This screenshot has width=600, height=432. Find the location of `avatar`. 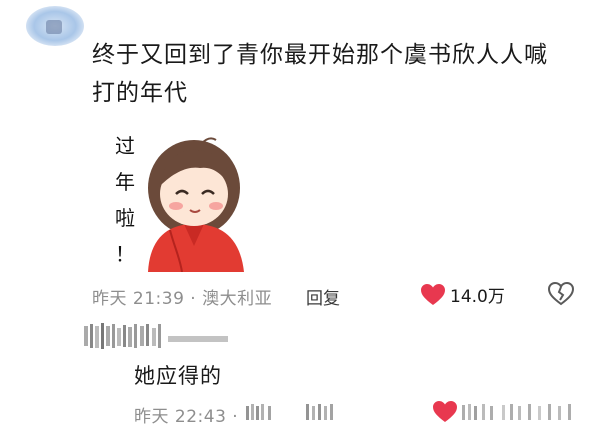

avatar is located at coordinates (55, 26).